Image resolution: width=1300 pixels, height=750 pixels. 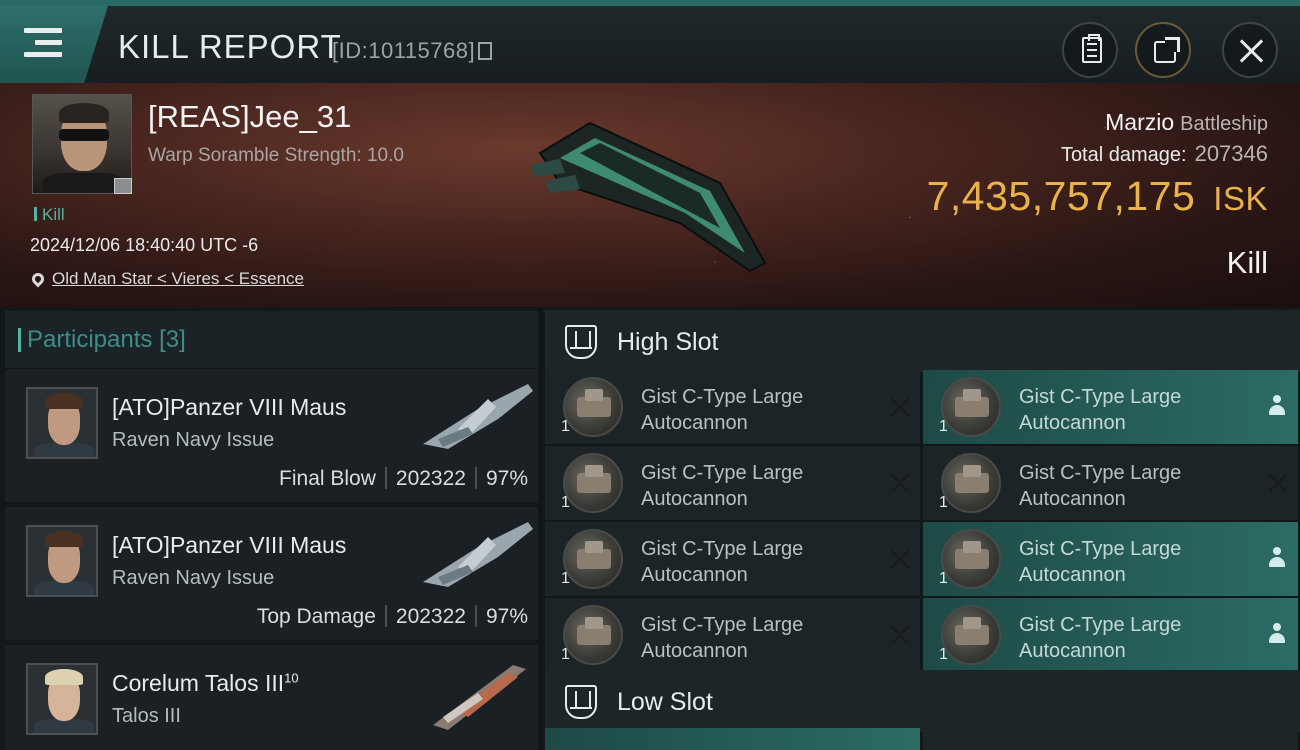 I want to click on participants-header: Participants [3], so click(x=271, y=339).